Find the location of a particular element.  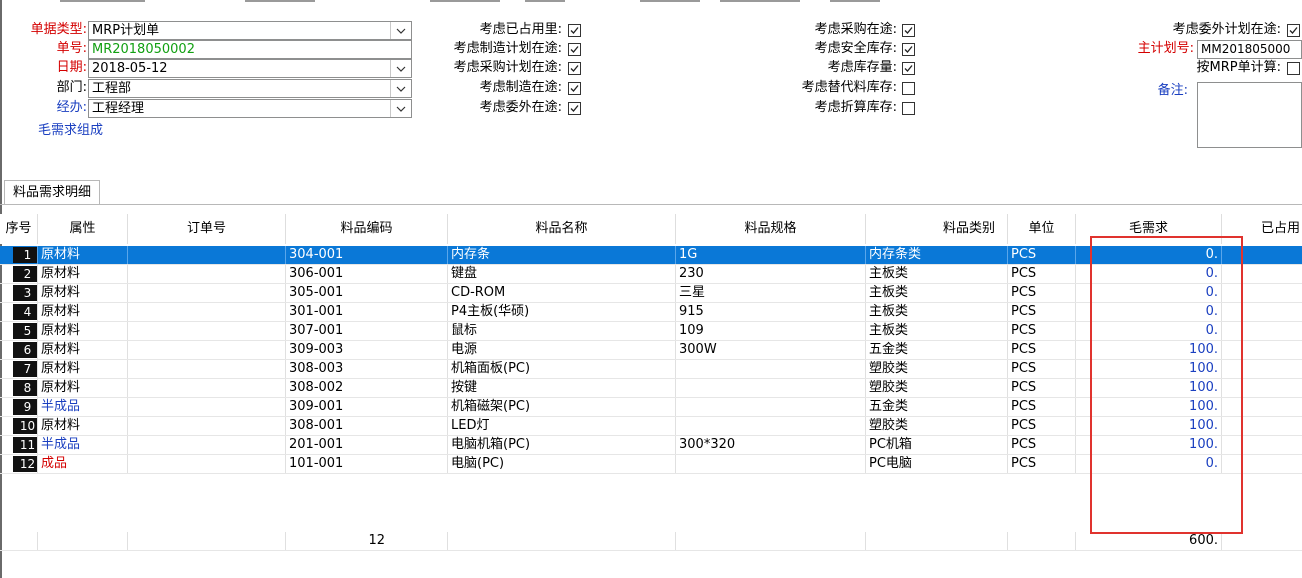

row-number-cell: 8 is located at coordinates (19, 388).